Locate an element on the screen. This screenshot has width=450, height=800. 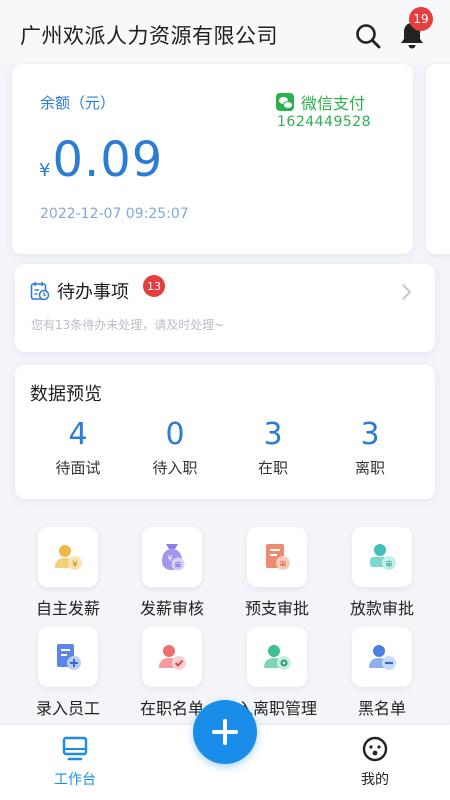
todo-title: 待办事项 is located at coordinates (93, 292).